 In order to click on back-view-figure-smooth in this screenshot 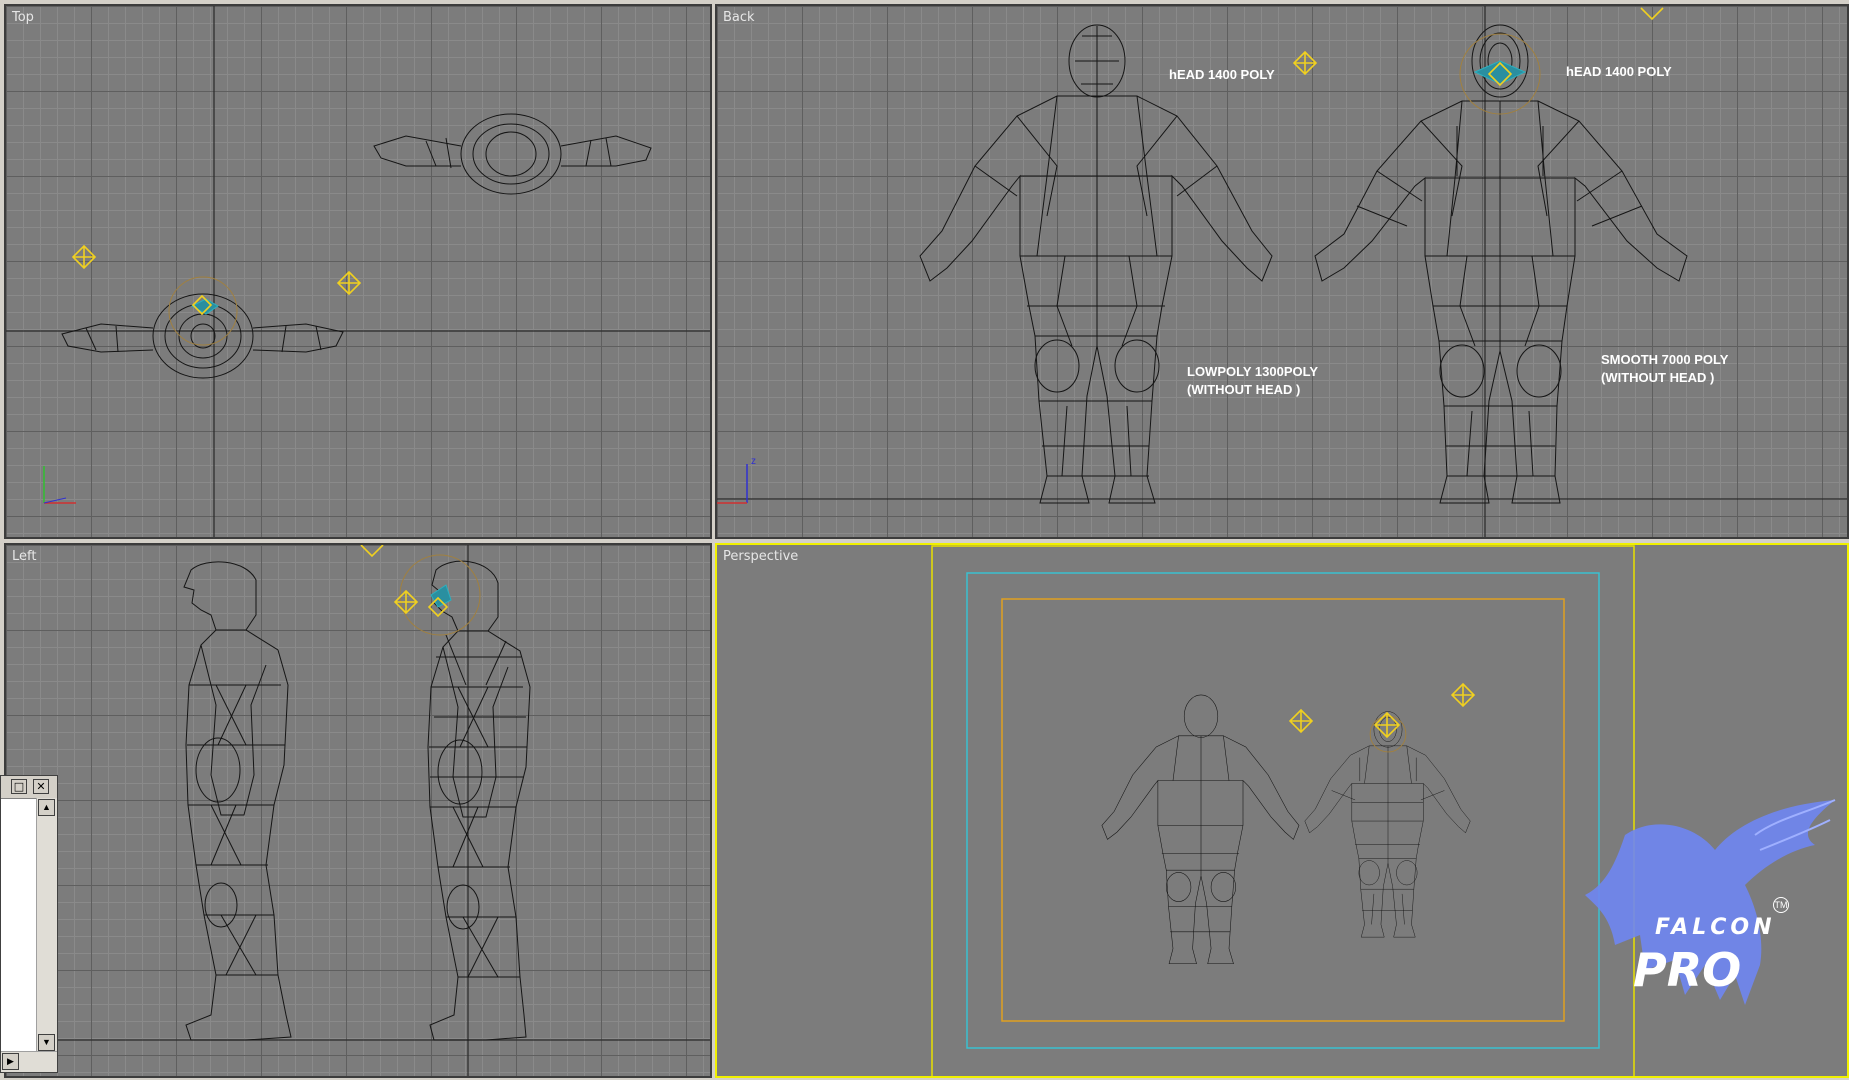, I will do `click(1501, 264)`.